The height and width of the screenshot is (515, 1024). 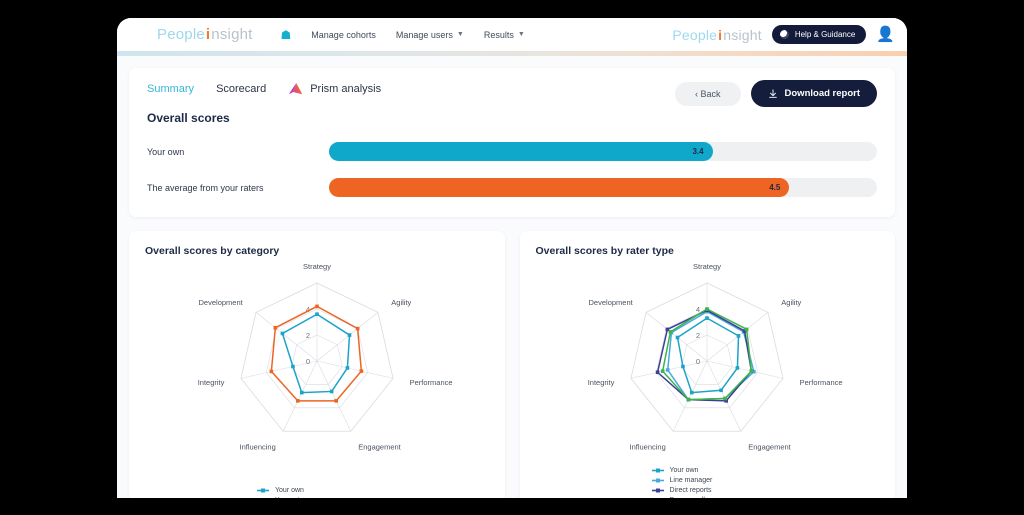 I want to click on home-icon: ☗, so click(x=286, y=35).